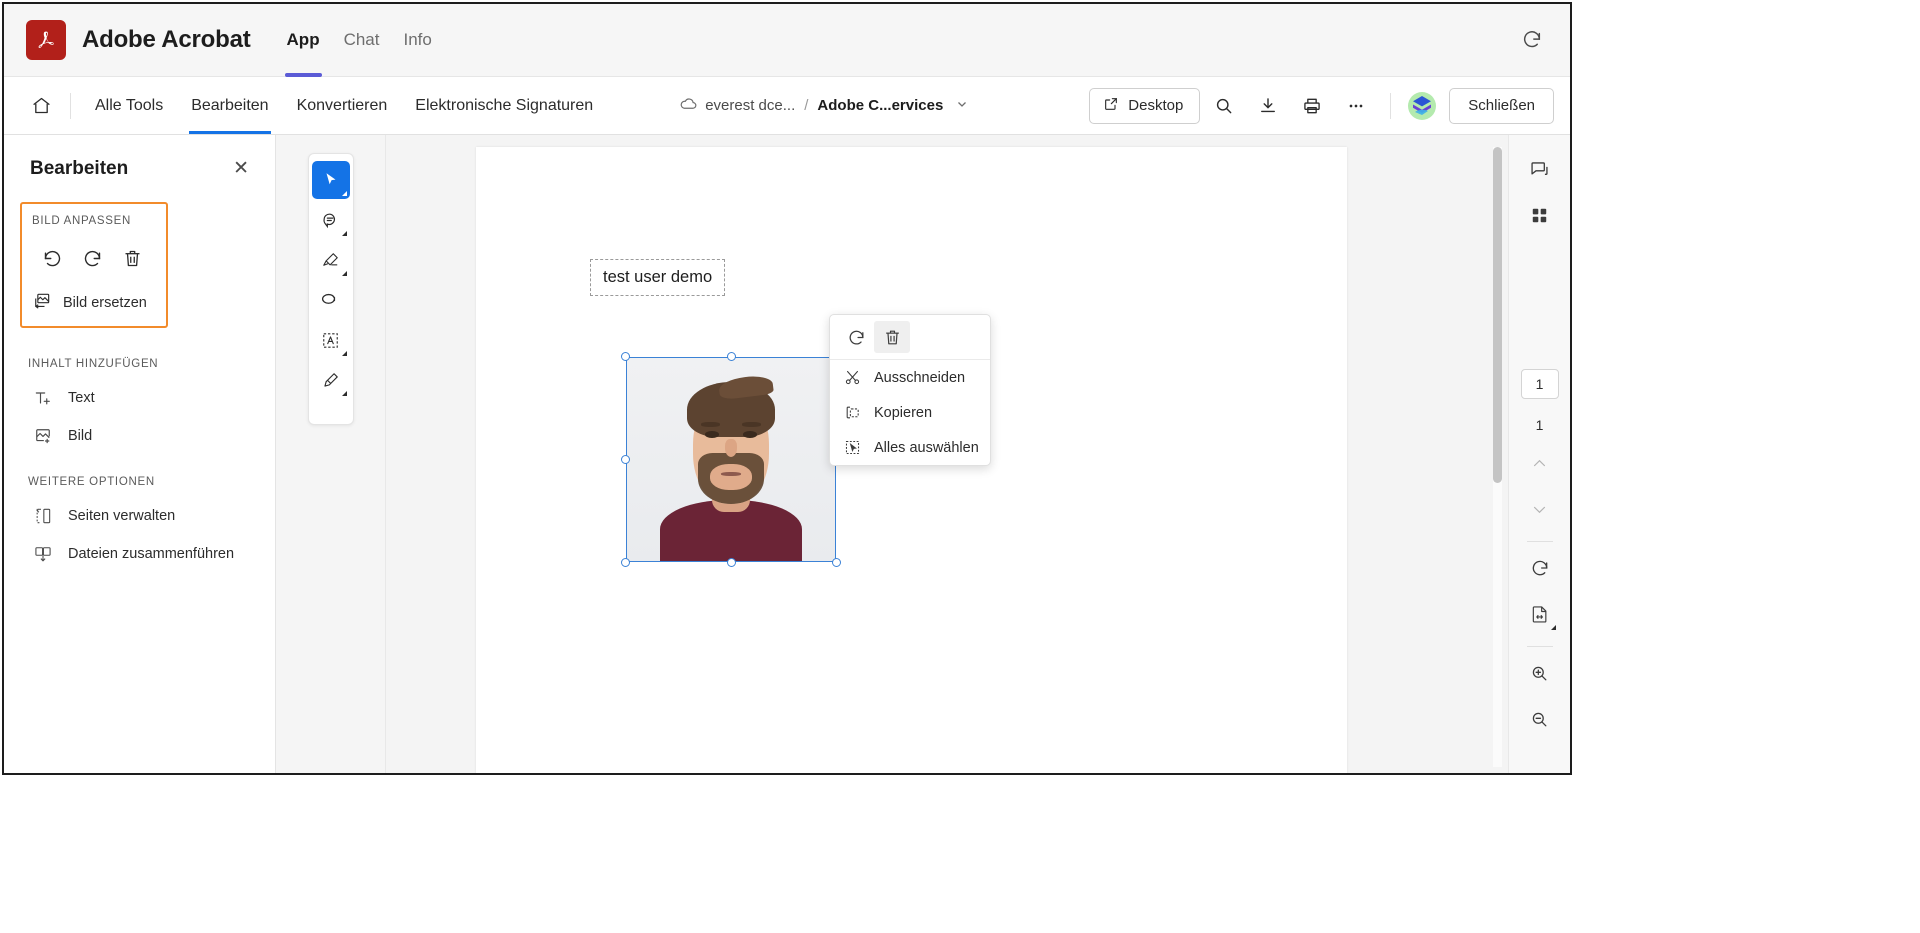 The height and width of the screenshot is (933, 1920). I want to click on select-cursor-icon, so click(330, 180).